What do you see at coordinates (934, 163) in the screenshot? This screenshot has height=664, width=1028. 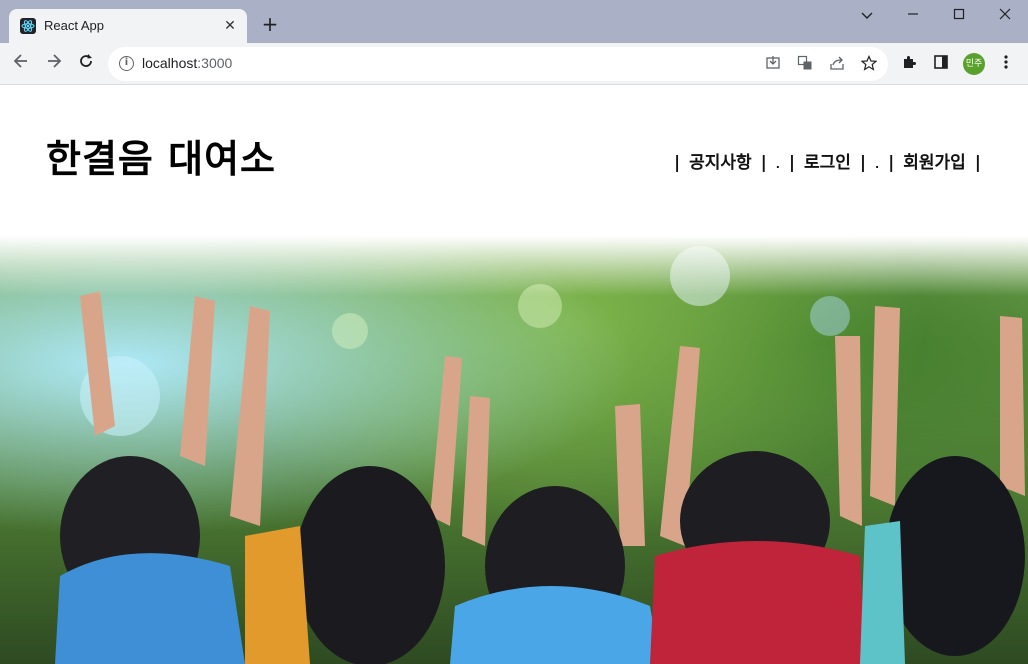 I see `nav-signup-link: 회원가입` at bounding box center [934, 163].